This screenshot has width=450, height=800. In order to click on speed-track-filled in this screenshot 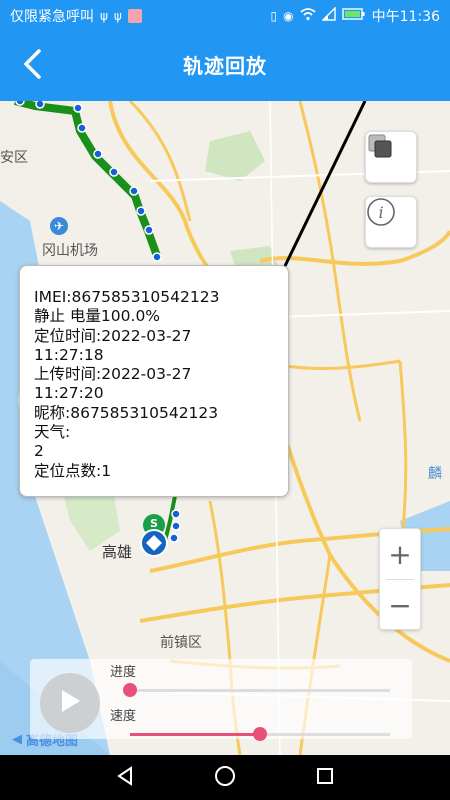, I will do `click(195, 734)`.